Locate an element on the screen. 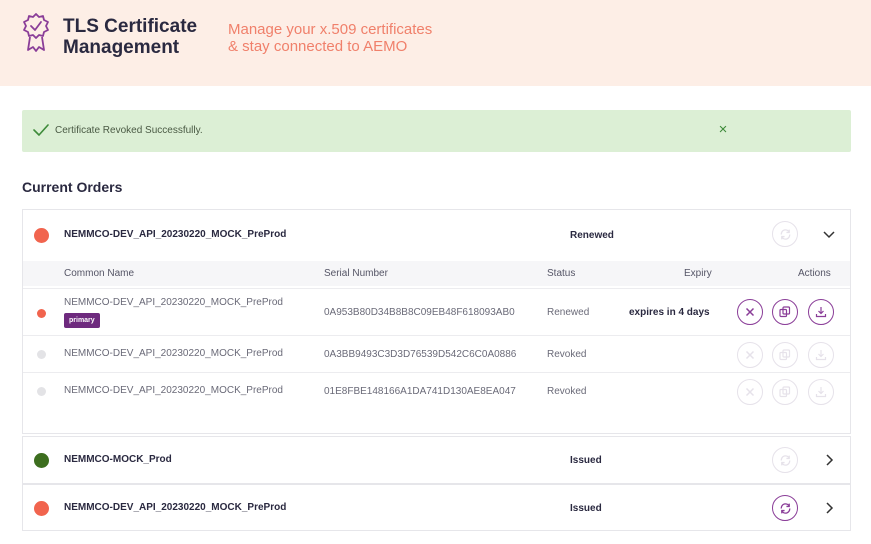  col-common-name: Common Name is located at coordinates (99, 273).